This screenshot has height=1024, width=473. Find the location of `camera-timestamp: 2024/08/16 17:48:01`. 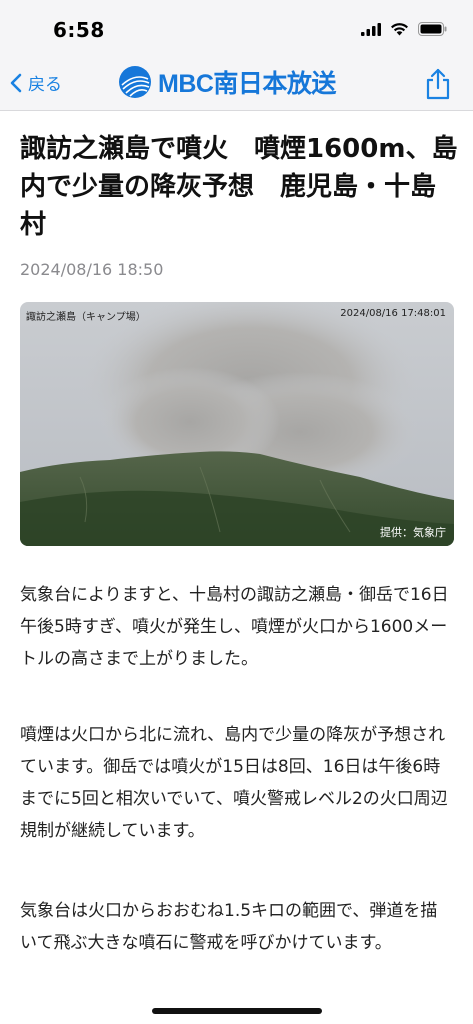

camera-timestamp: 2024/08/16 17:48:01 is located at coordinates (393, 313).